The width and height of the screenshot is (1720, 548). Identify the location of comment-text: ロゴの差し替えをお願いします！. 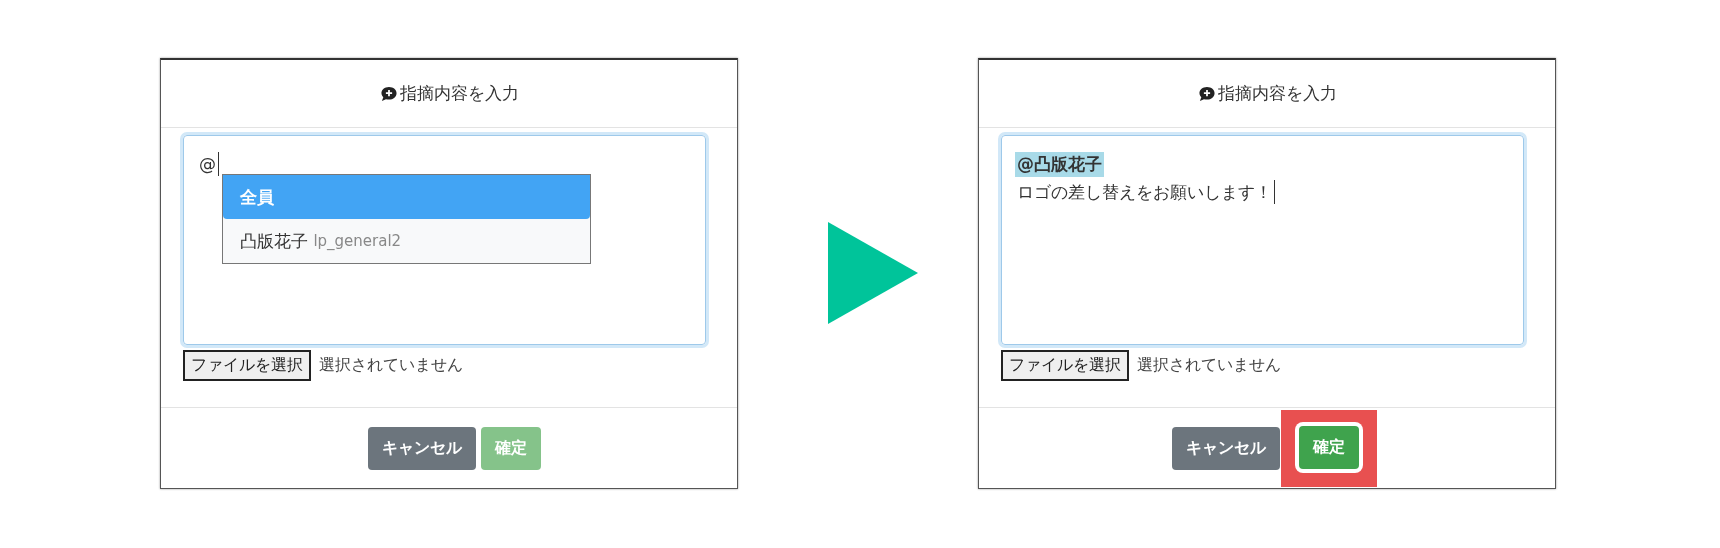
(1144, 192).